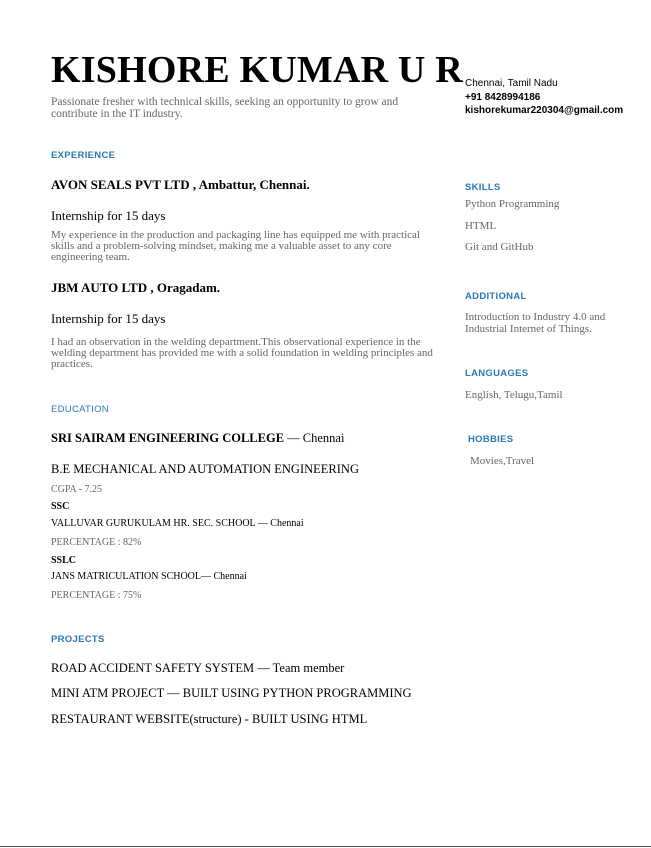 The width and height of the screenshot is (651, 848). What do you see at coordinates (257, 70) in the screenshot?
I see `candidate-name: KISHORE KUMAR U R` at bounding box center [257, 70].